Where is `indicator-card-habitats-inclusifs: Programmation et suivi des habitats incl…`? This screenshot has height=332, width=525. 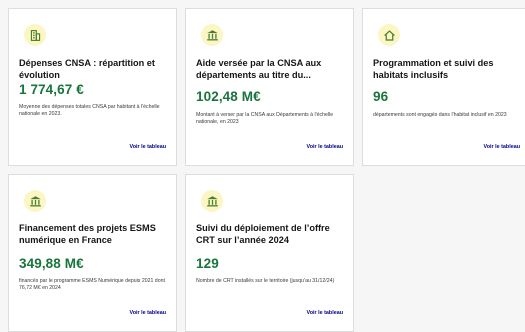
indicator-card-habitats-inclusifs: Programmation et suivi des habitats incl… is located at coordinates (443, 87).